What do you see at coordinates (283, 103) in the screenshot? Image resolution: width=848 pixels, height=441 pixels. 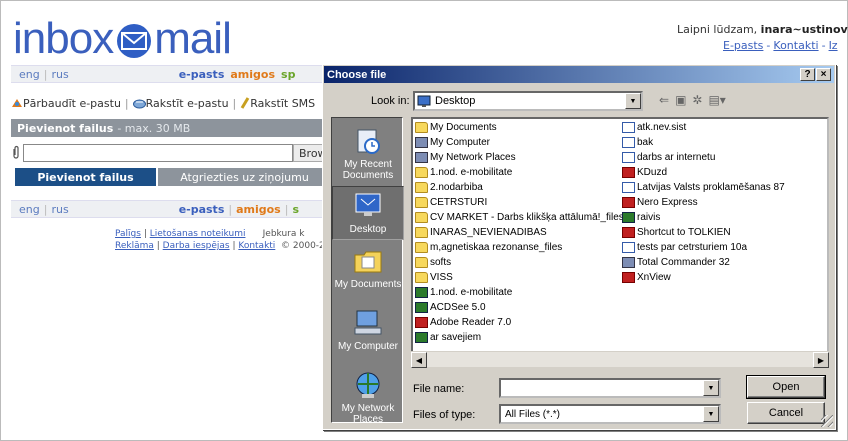 I see `write-sms-label: Rakstīt SMS` at bounding box center [283, 103].